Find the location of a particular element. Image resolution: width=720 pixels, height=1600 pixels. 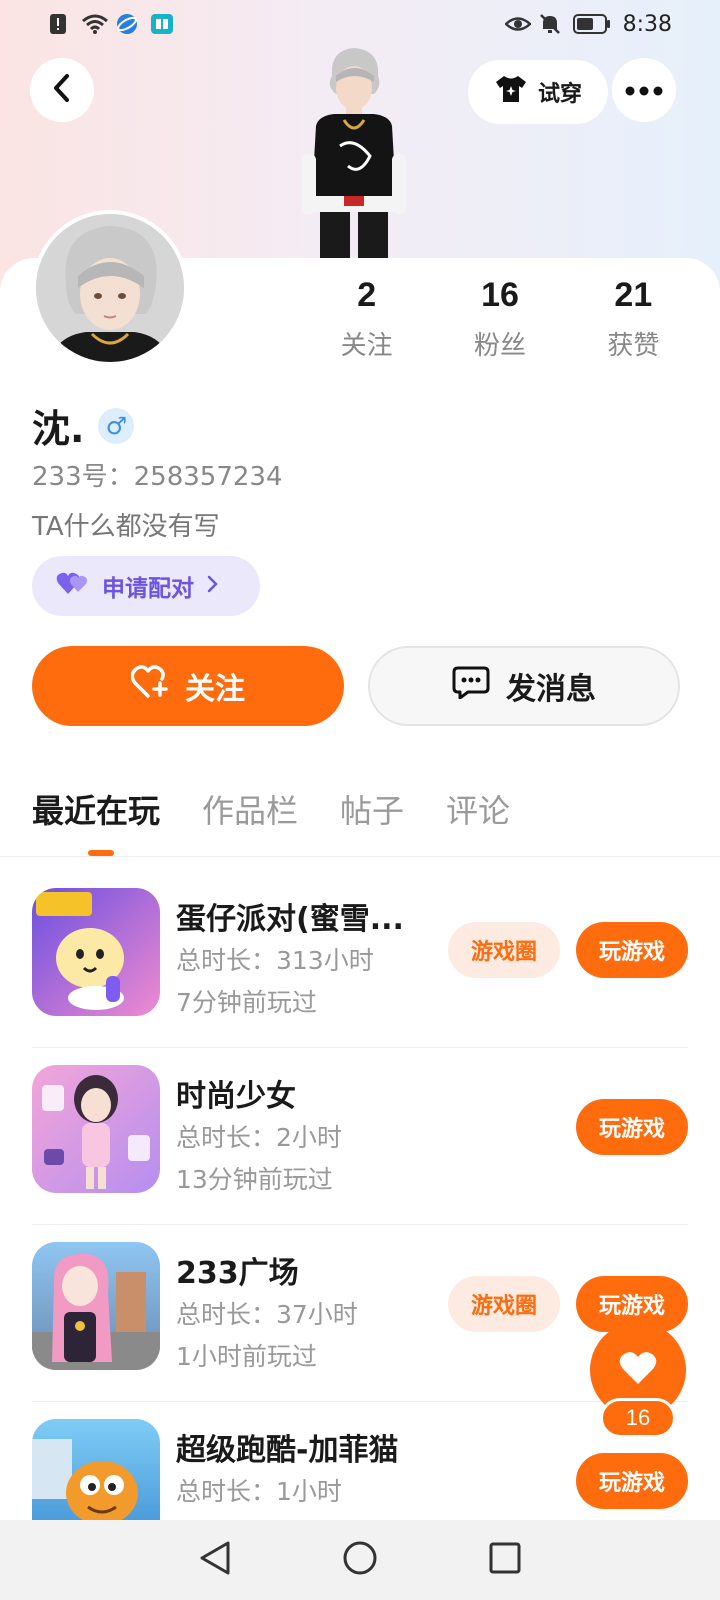

profile-name: 沈. is located at coordinates (58, 429).